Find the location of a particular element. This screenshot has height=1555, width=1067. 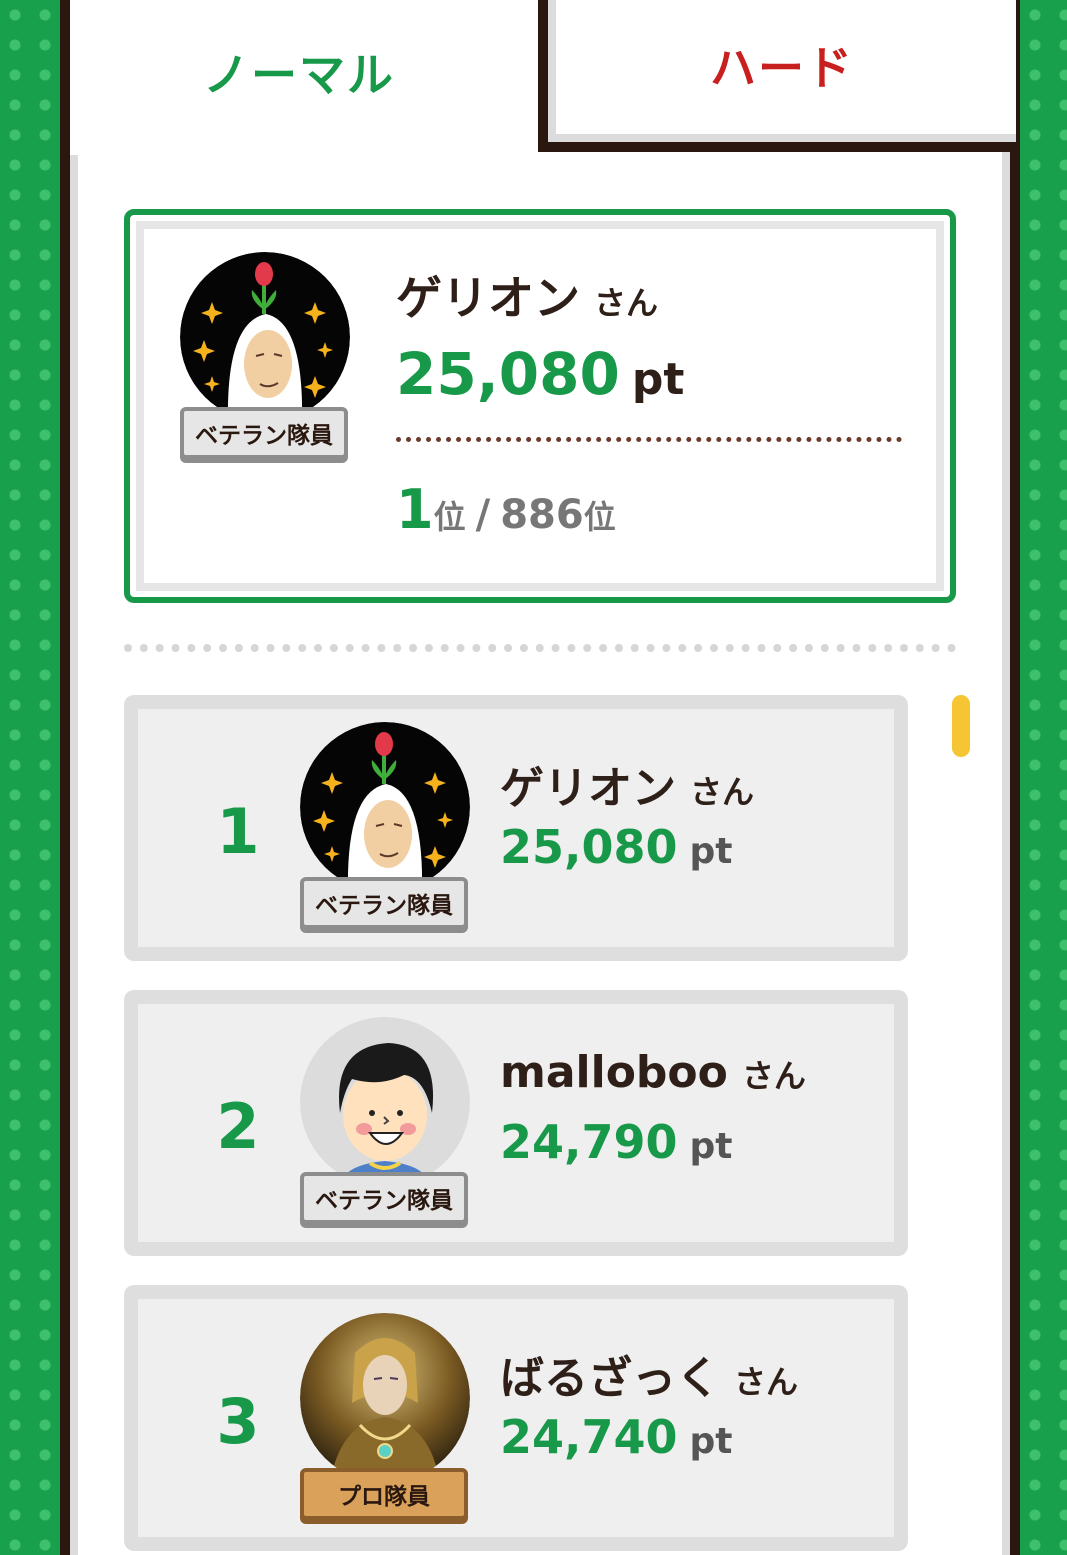

row-points: 25,080 pt is located at coordinates (616, 847).